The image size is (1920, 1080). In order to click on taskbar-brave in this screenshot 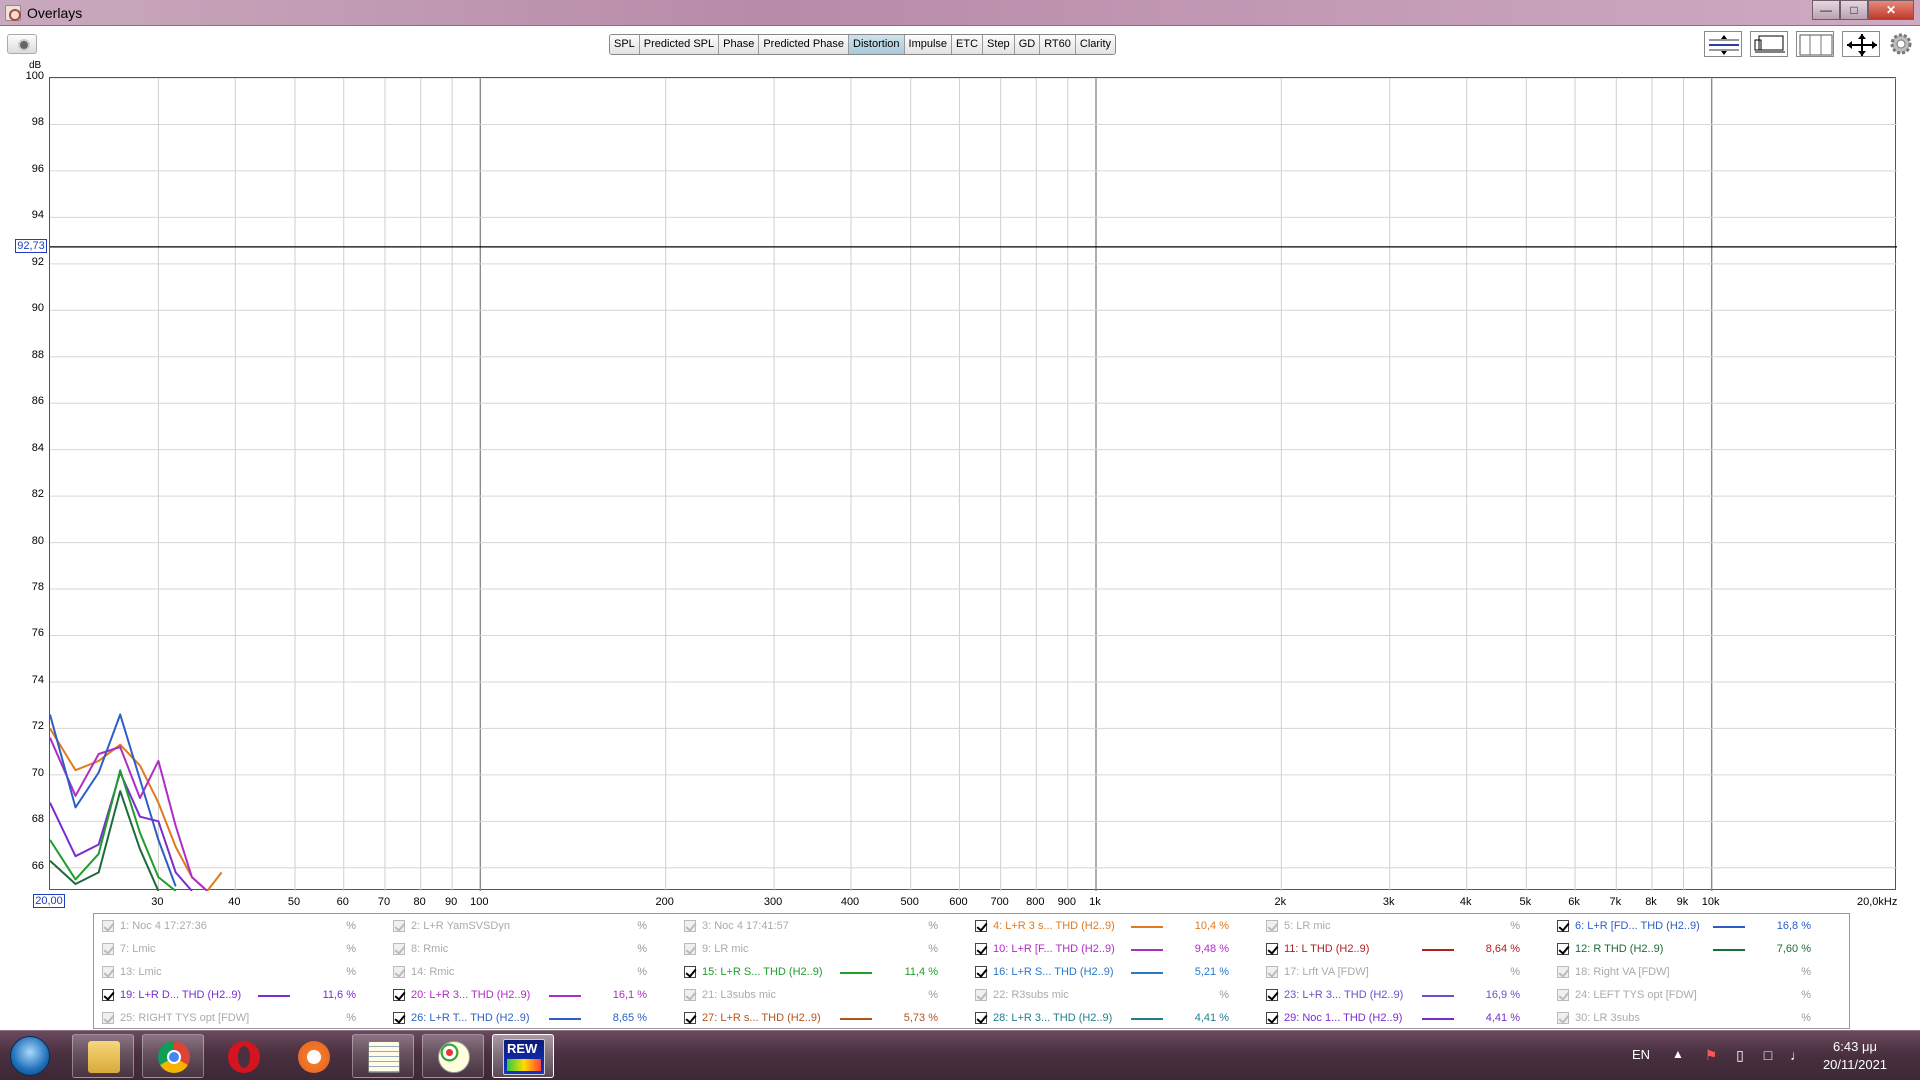, I will do `click(313, 1056)`.